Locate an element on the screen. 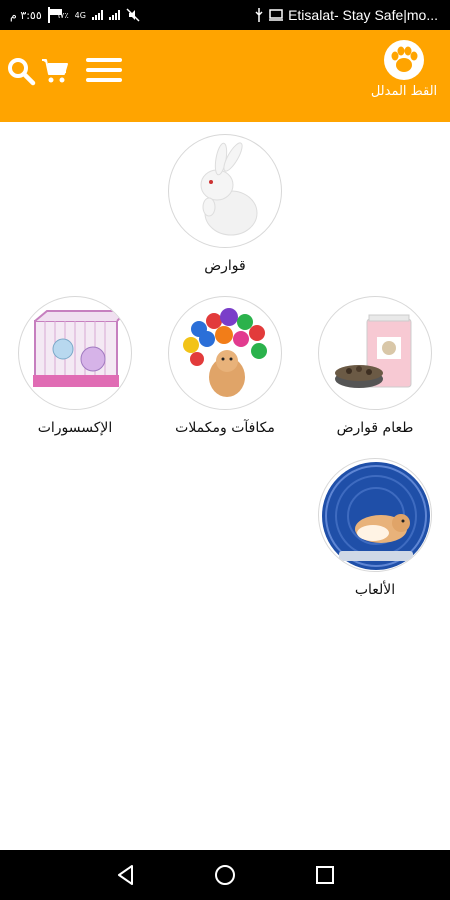 The image size is (450, 900). mute-icon is located at coordinates (133, 15).